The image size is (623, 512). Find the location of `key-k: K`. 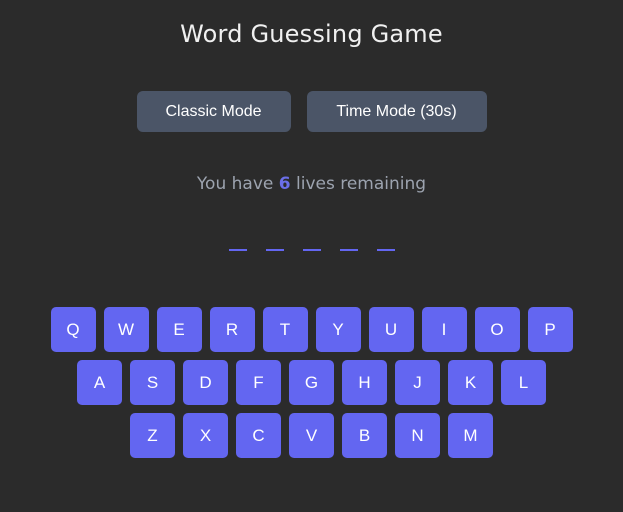

key-k: K is located at coordinates (470, 382).